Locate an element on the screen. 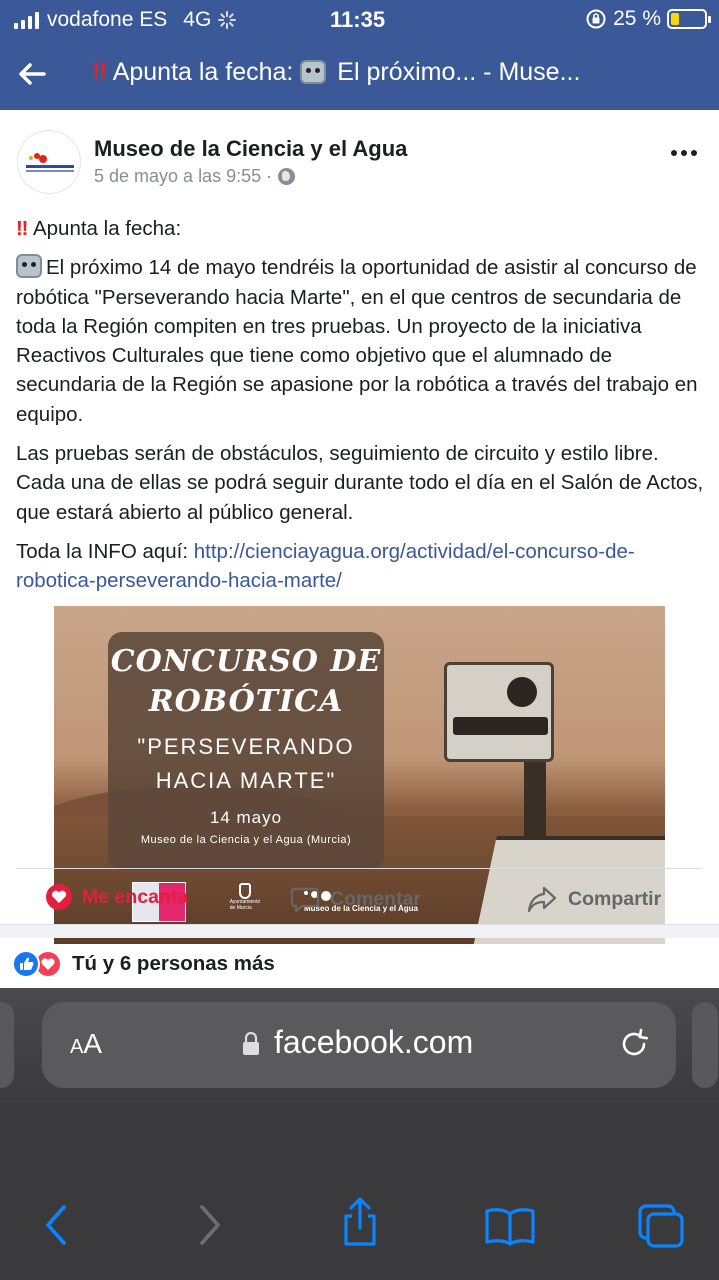 Image resolution: width=719 pixels, height=1280 pixels. status-bar: vodafone ES 4G 11:35 25 % is located at coordinates (359, 19).